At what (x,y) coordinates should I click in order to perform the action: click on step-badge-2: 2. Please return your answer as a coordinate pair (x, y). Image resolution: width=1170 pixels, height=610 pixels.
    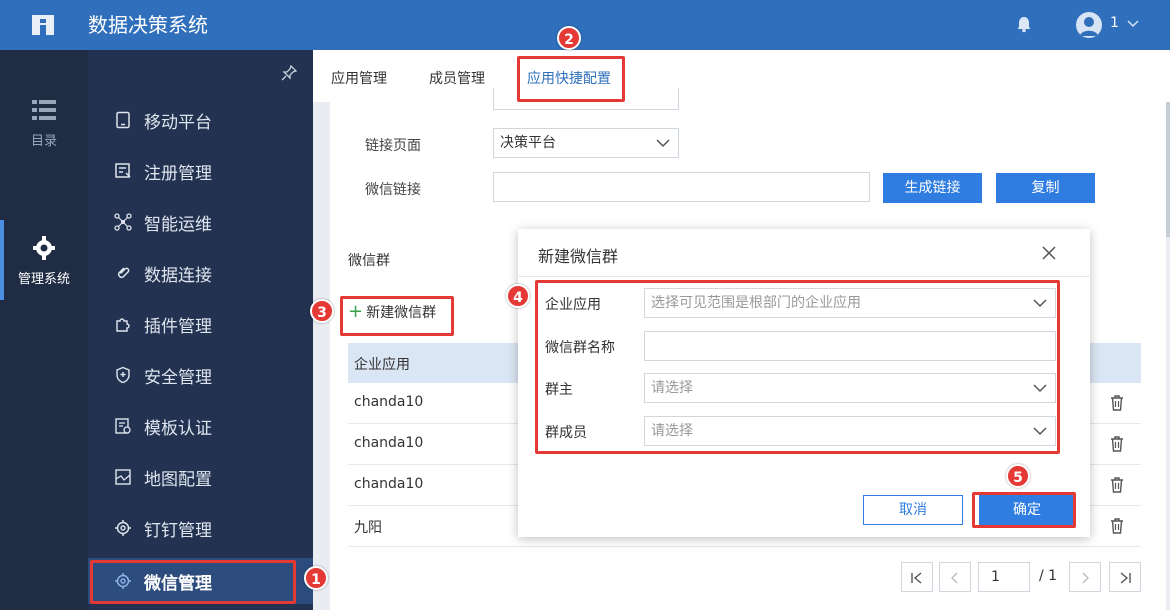
    Looking at the image, I should click on (569, 38).